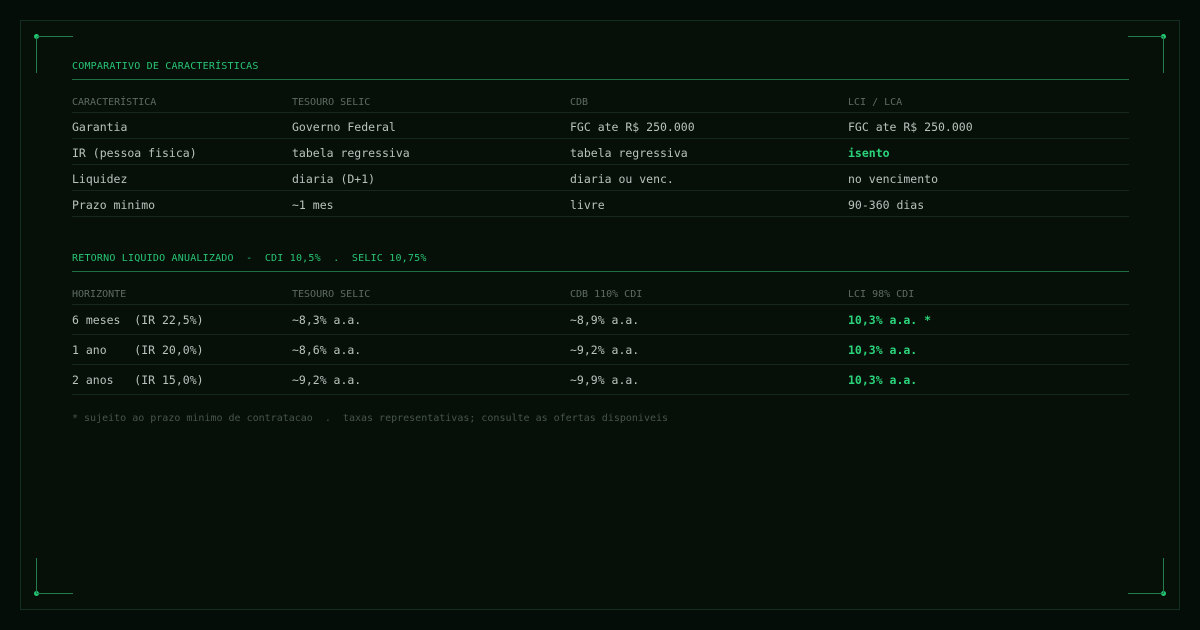  What do you see at coordinates (327, 320) in the screenshot?
I see `table-cell: ~8,3% a.a.` at bounding box center [327, 320].